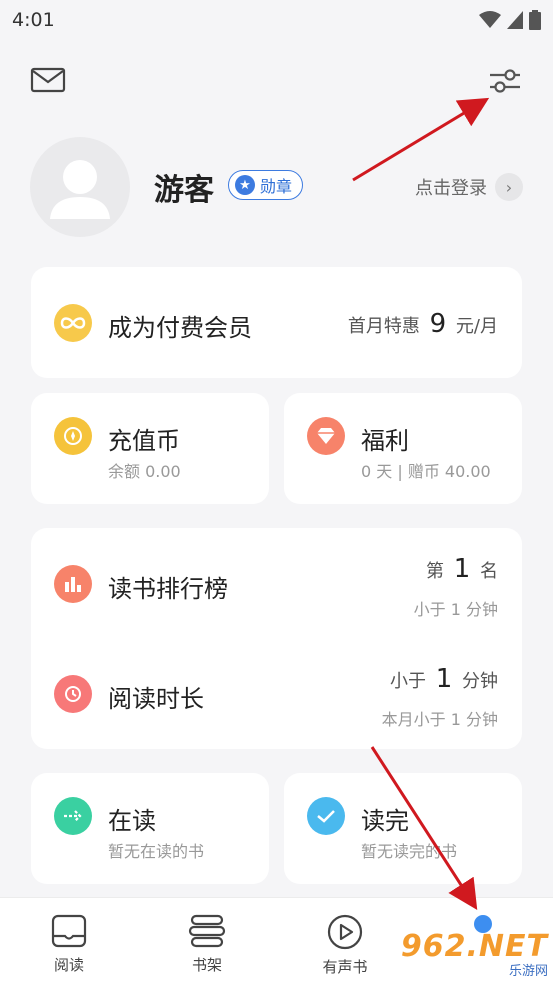 Image resolution: width=553 pixels, height=983 pixels. I want to click on play-circle-icon, so click(345, 932).